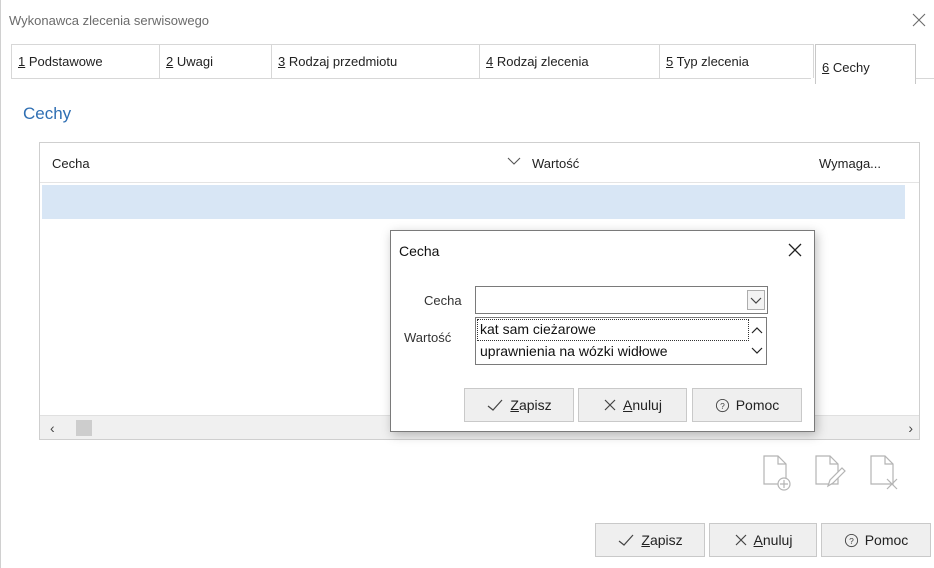 This screenshot has width=934, height=568. Describe the element at coordinates (375, 61) in the screenshot. I see `tab-rodzaj-przedmiotu: 3 Rodzaj przedmiotu` at that location.